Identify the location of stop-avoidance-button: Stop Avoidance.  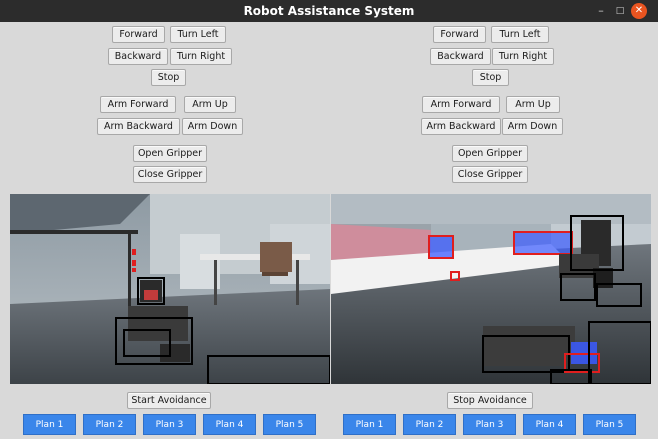
(490, 400).